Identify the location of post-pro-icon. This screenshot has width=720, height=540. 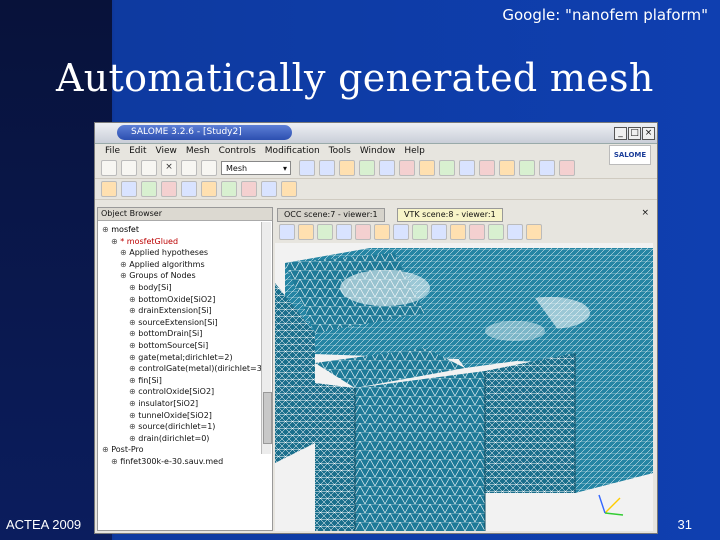
(347, 168).